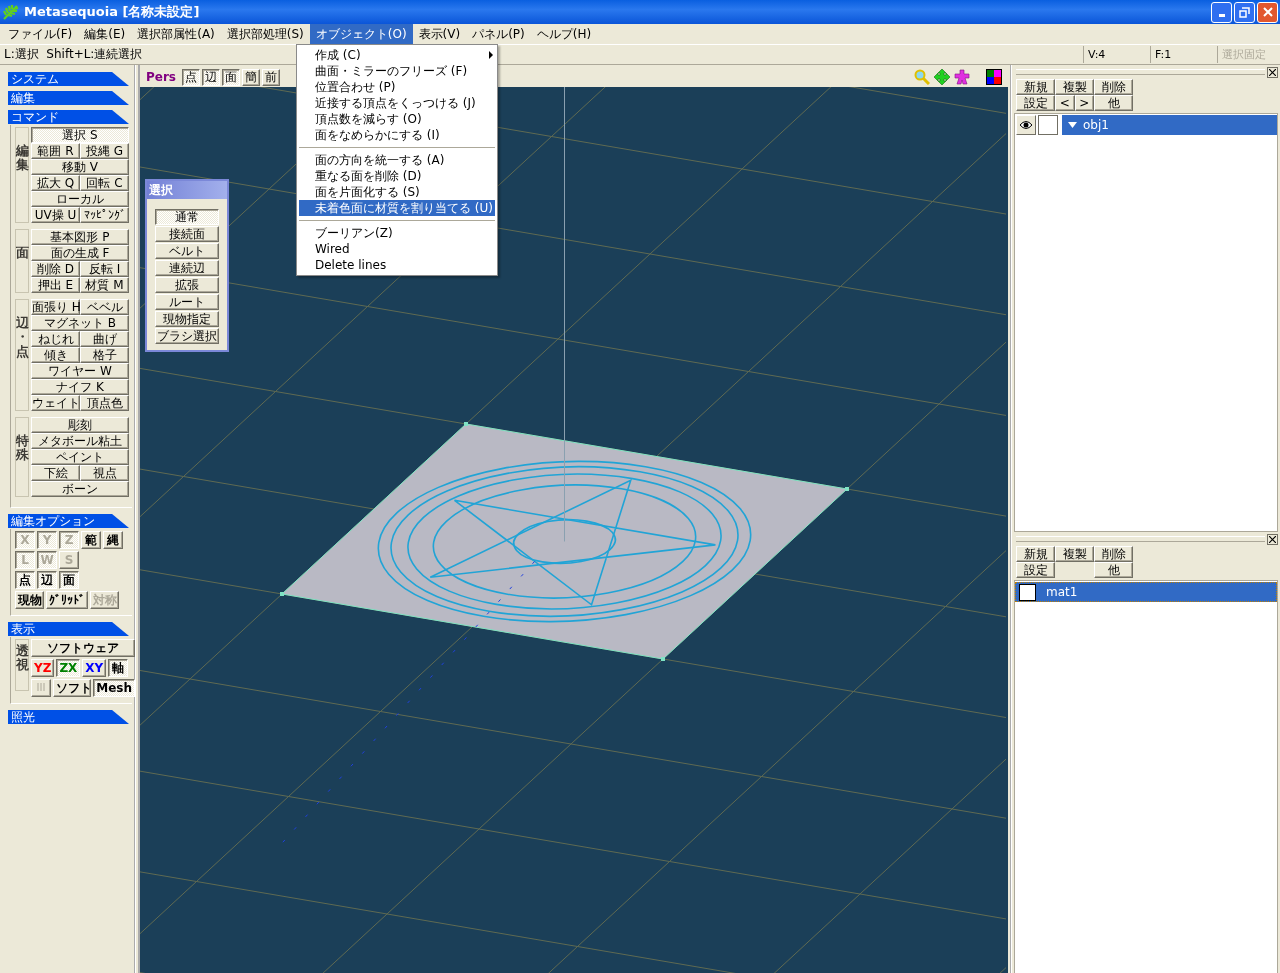 Image resolution: width=1280 pixels, height=973 pixels. Describe the element at coordinates (397, 119) in the screenshot. I see `menu-entry: 頂点数を減らす (O)` at that location.